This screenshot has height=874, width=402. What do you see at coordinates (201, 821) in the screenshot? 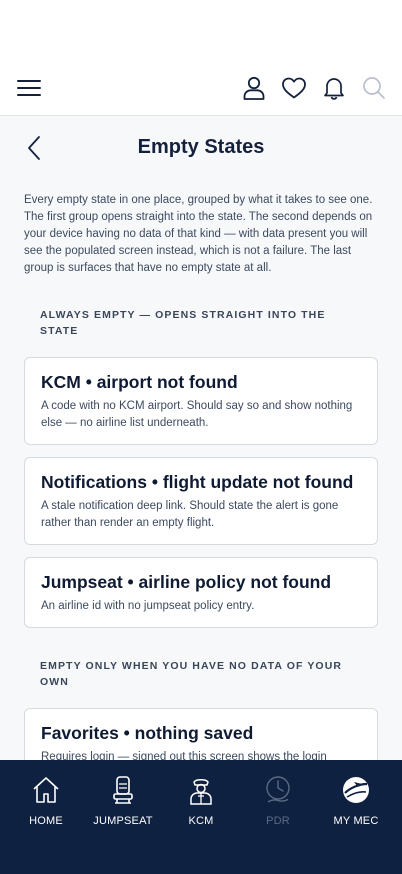
I see `tab-label: KCM` at bounding box center [201, 821].